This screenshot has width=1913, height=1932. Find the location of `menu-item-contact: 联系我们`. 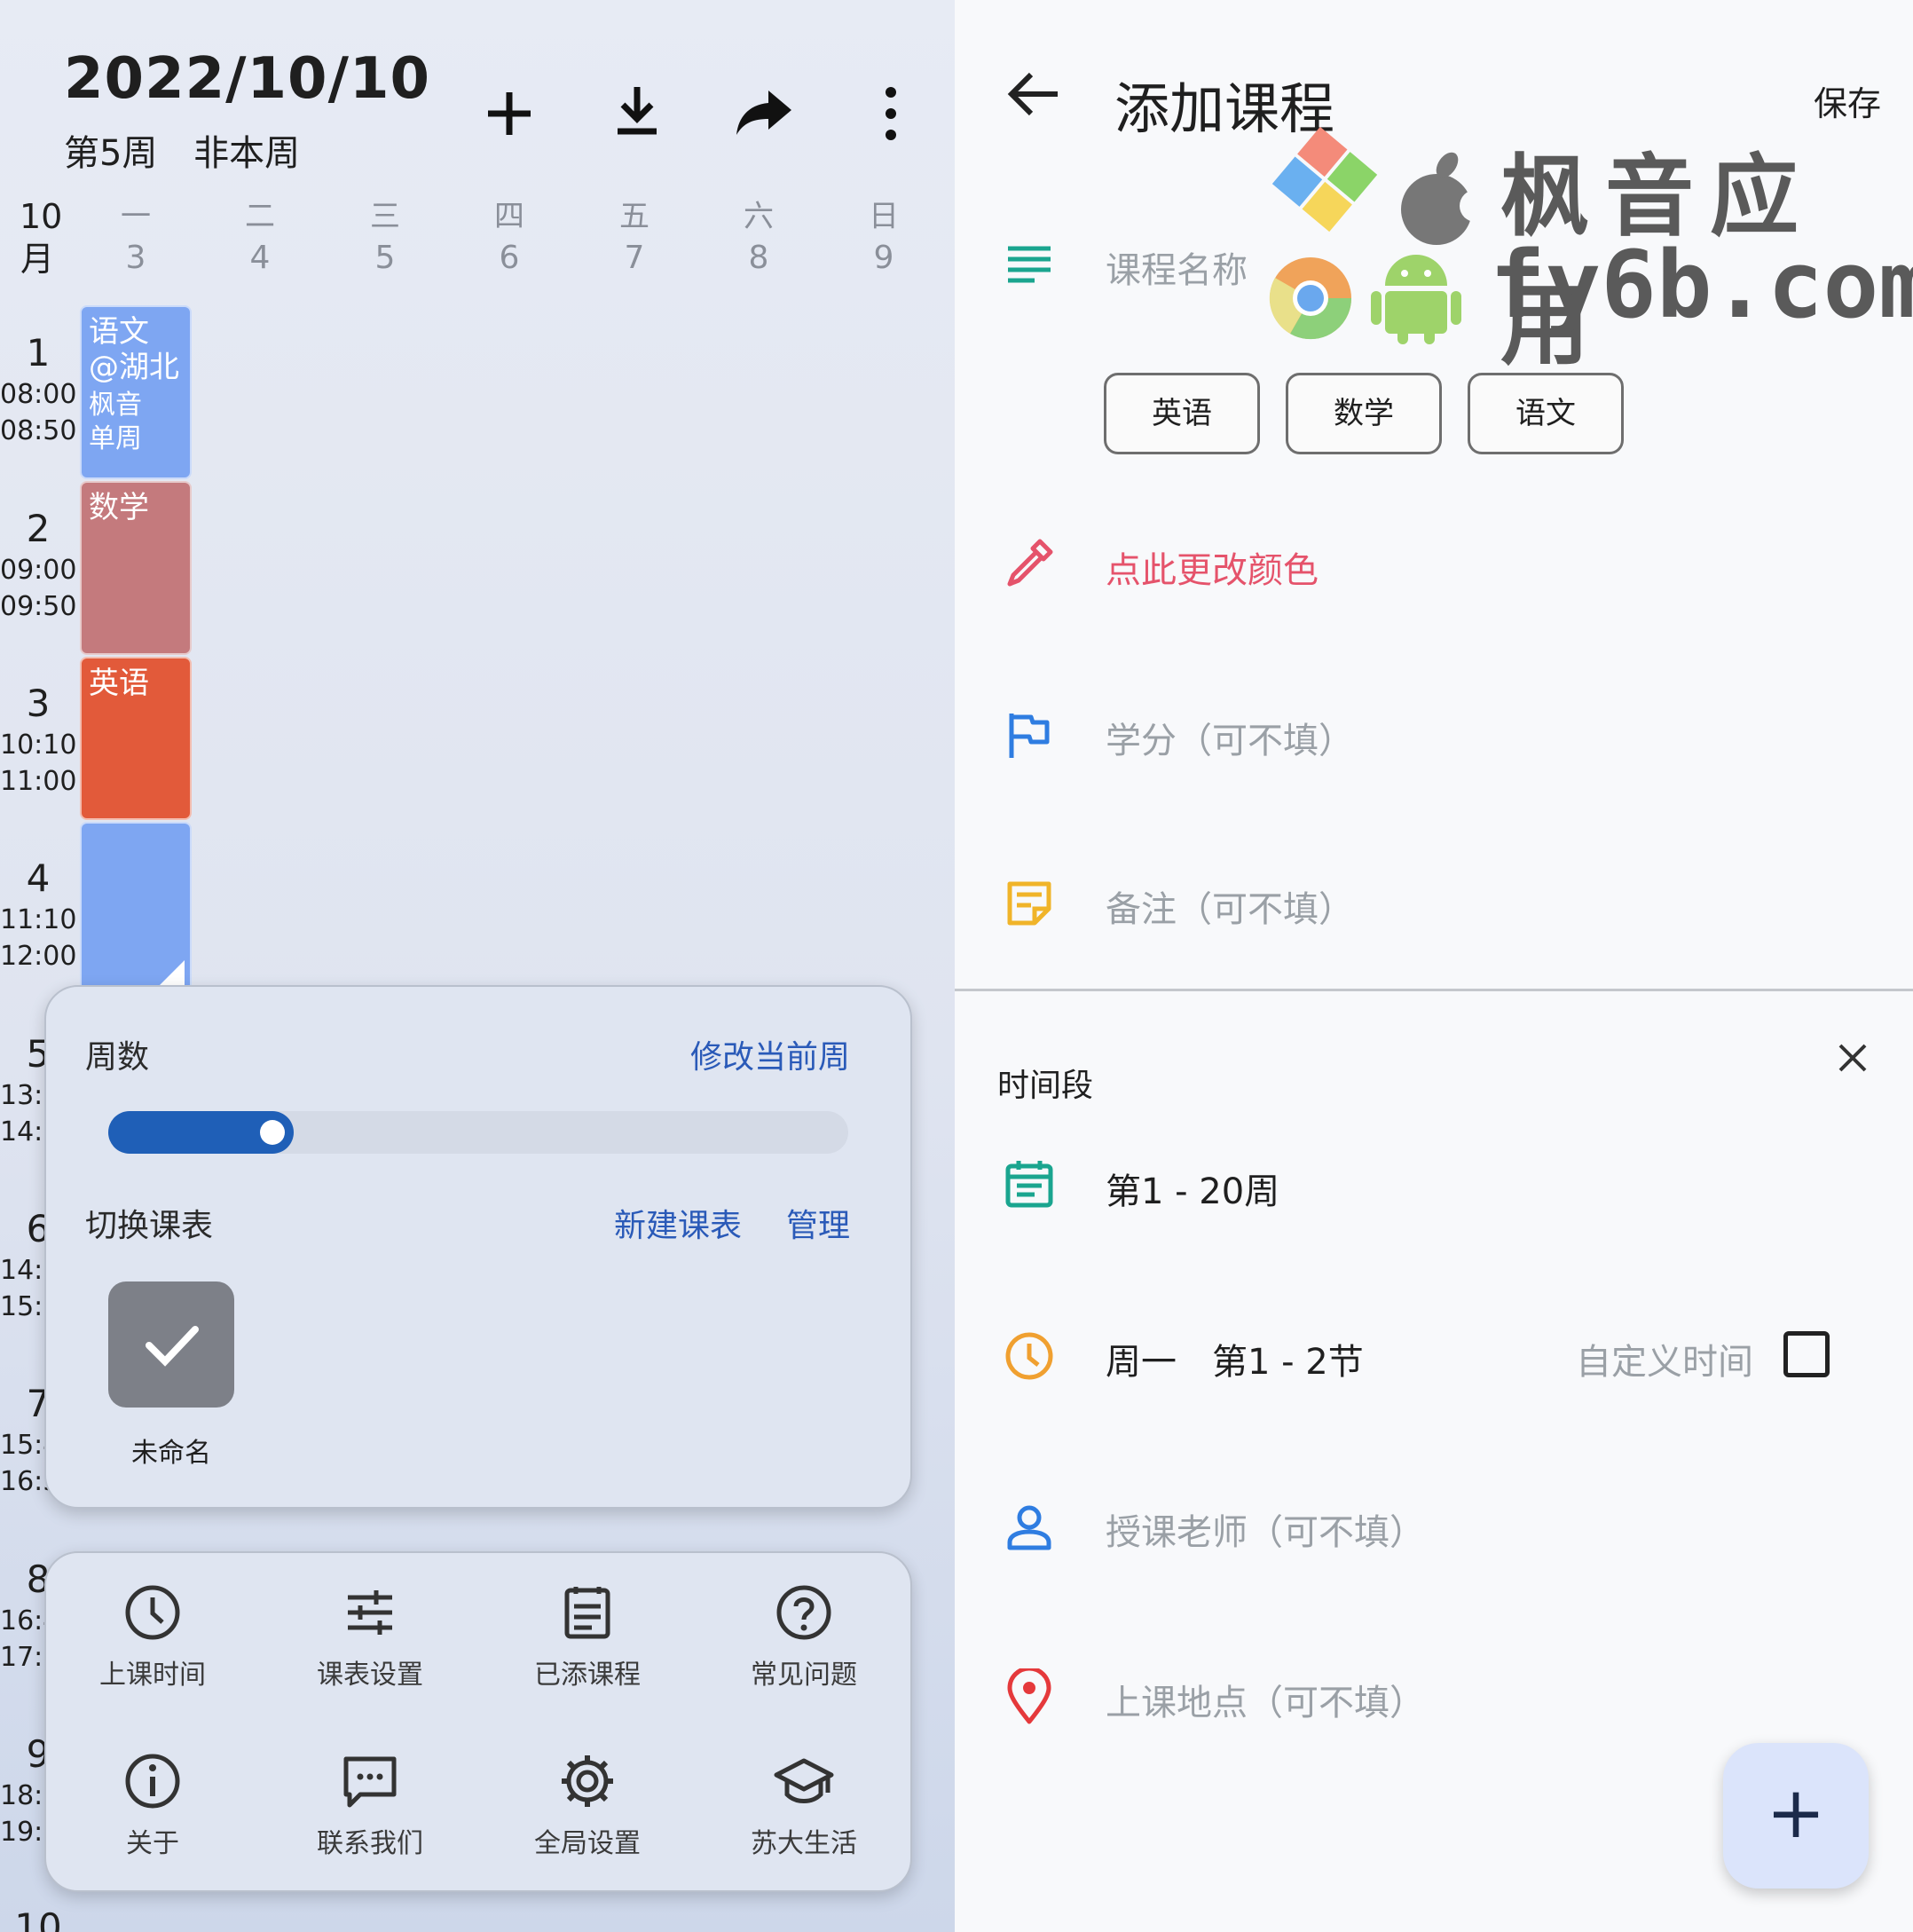

menu-item-contact: 联系我们 is located at coordinates (370, 1805).